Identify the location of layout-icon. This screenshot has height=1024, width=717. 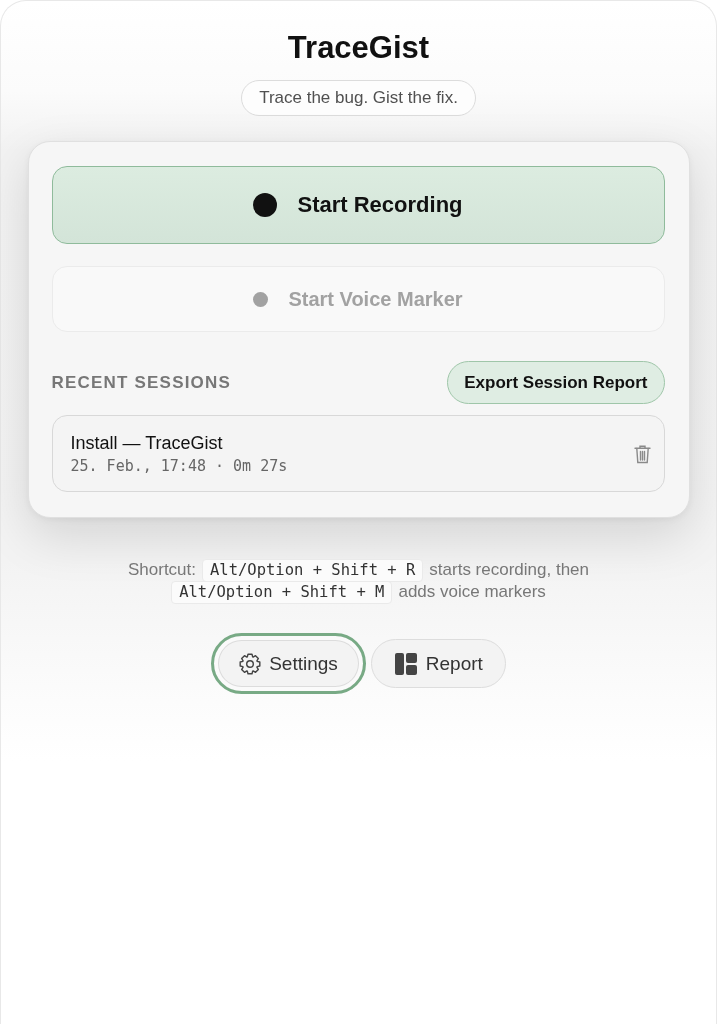
(405, 663).